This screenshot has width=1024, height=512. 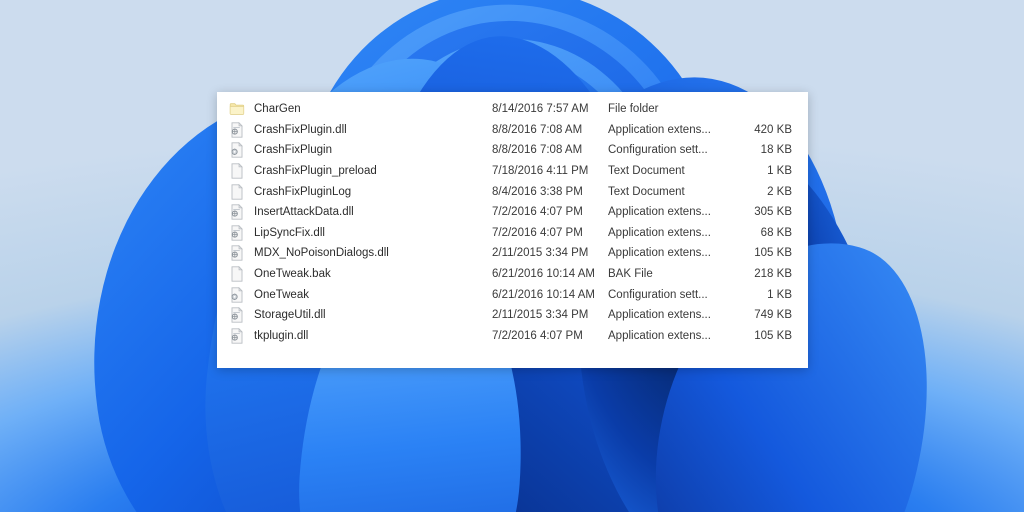 What do you see at coordinates (321, 253) in the screenshot?
I see `file-name: MDX_NoPoisonDialogs.dll` at bounding box center [321, 253].